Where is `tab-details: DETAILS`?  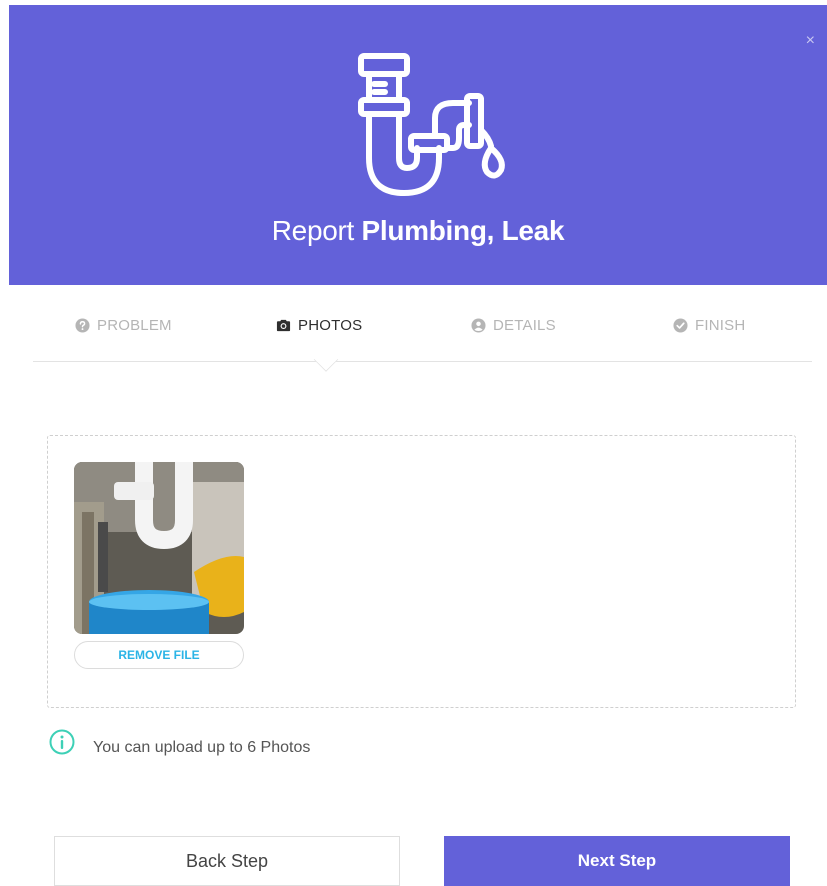
tab-details: DETAILS is located at coordinates (513, 325).